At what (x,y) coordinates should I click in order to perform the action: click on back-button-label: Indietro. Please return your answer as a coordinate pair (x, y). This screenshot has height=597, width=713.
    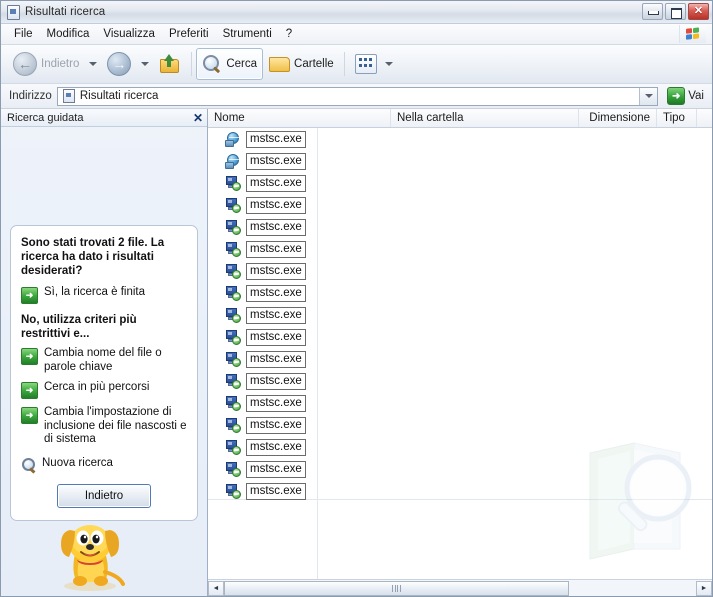
    Looking at the image, I should click on (60, 64).